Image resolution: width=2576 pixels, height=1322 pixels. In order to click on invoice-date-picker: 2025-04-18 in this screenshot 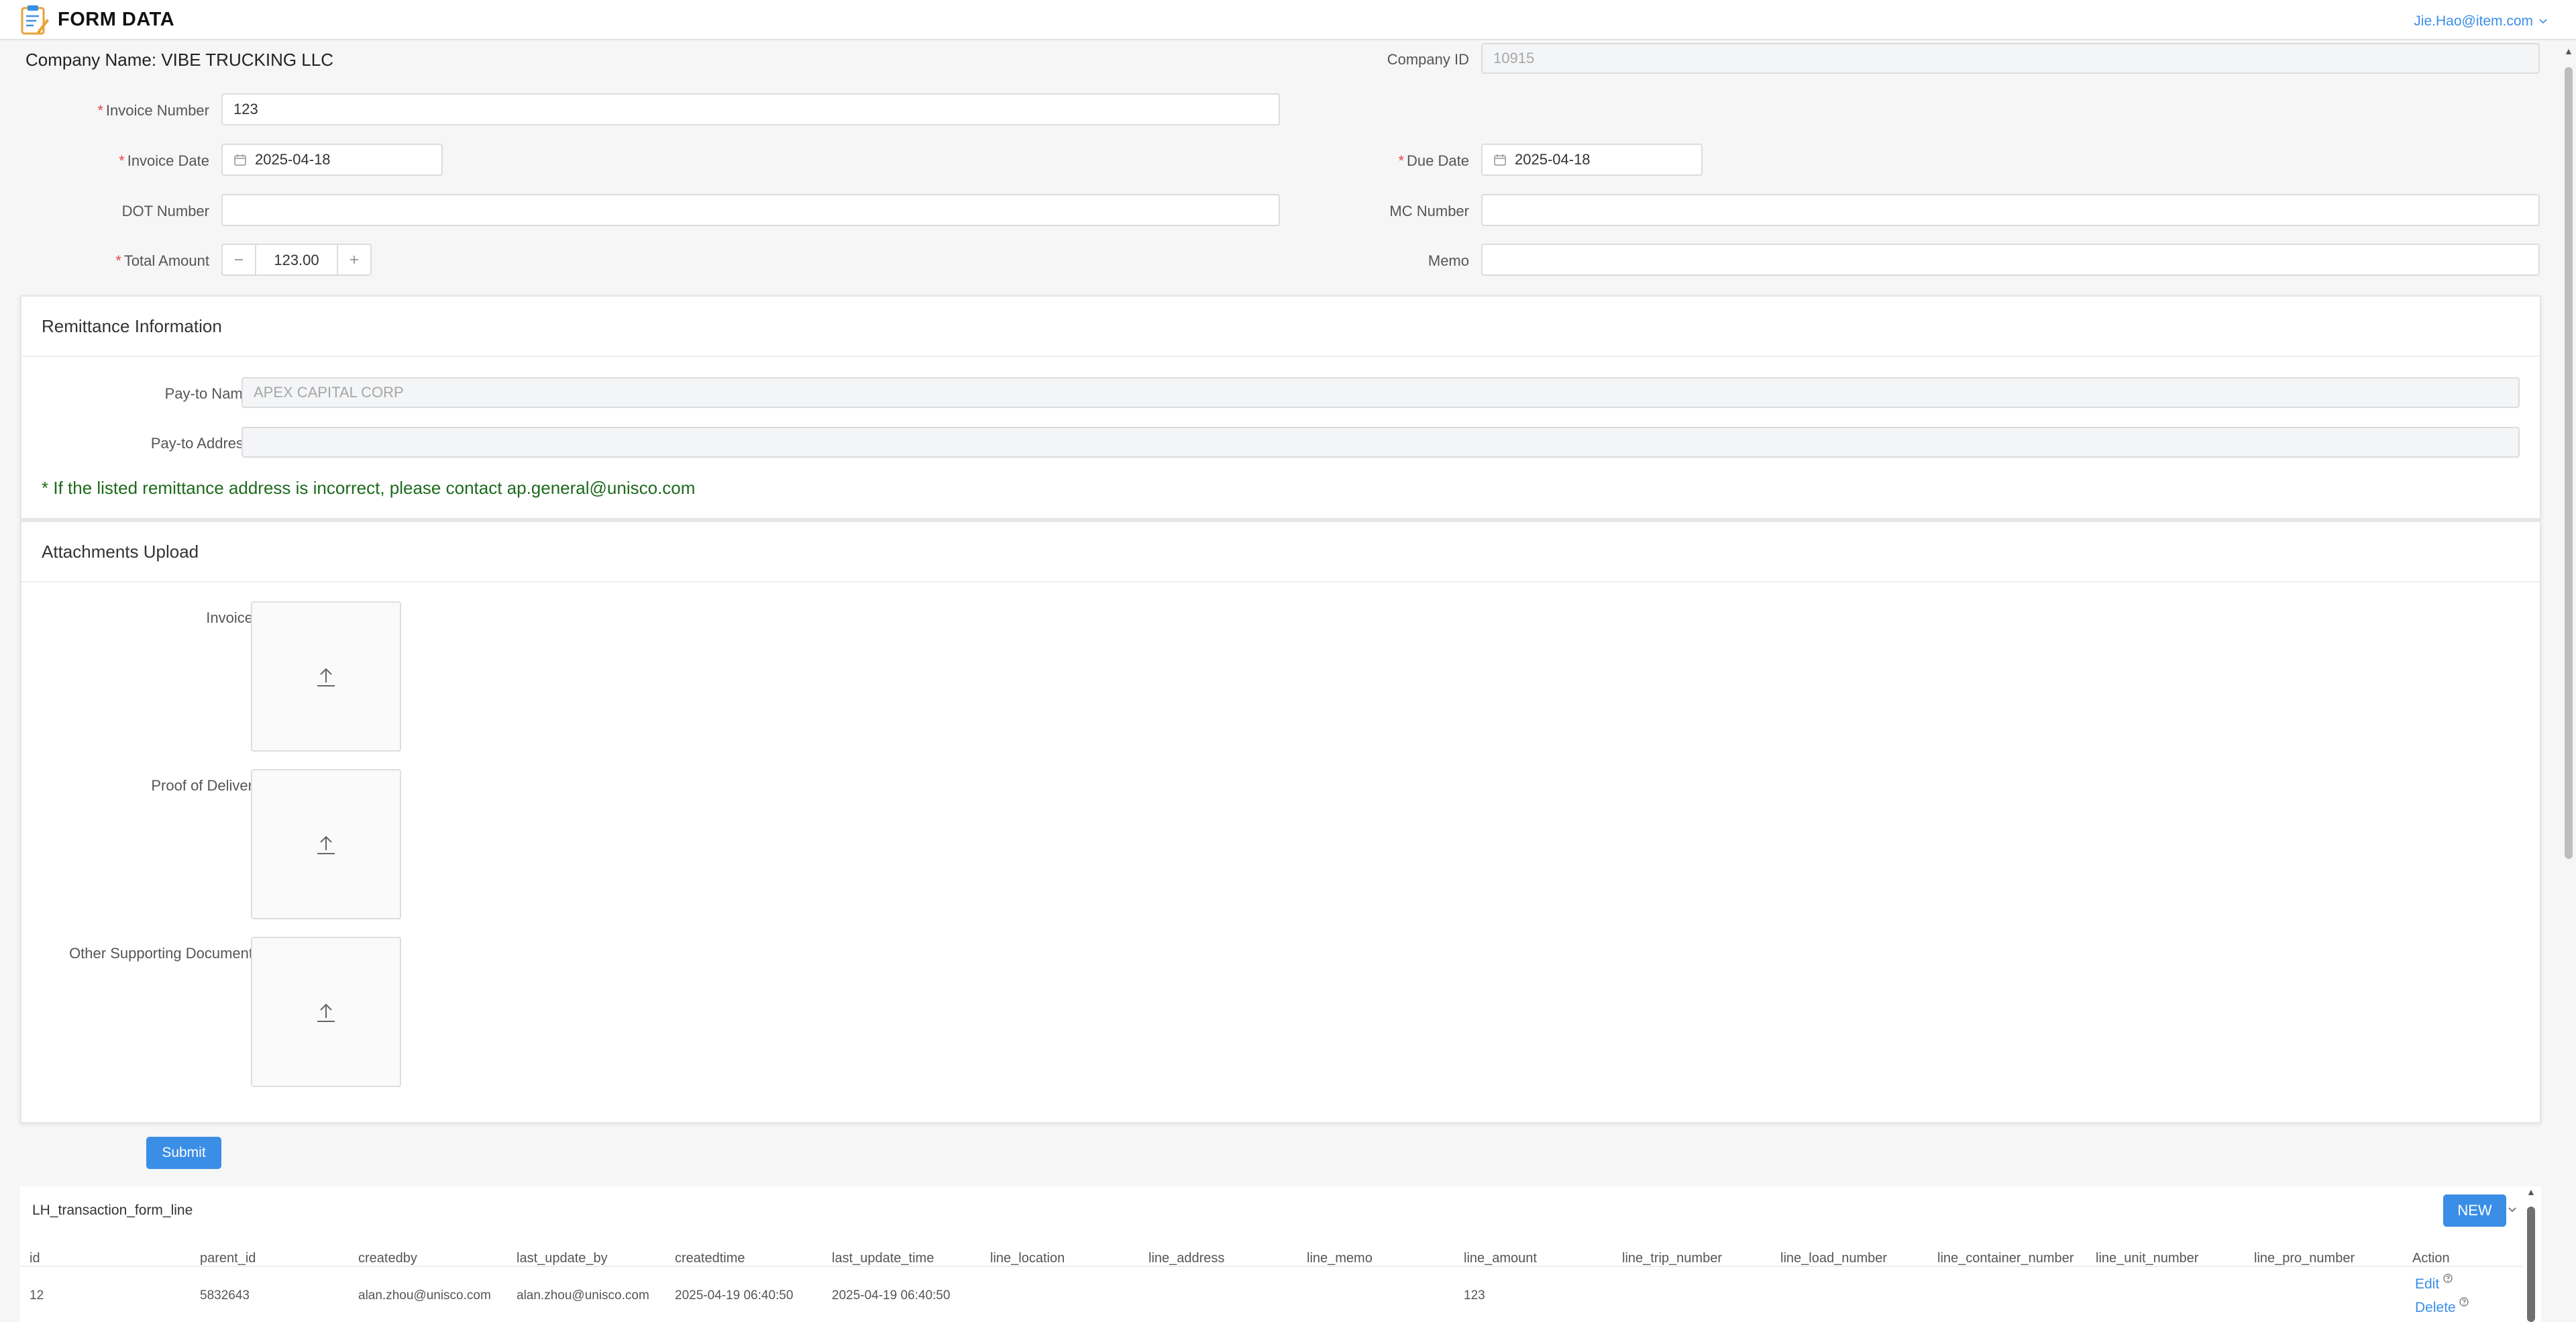, I will do `click(332, 160)`.